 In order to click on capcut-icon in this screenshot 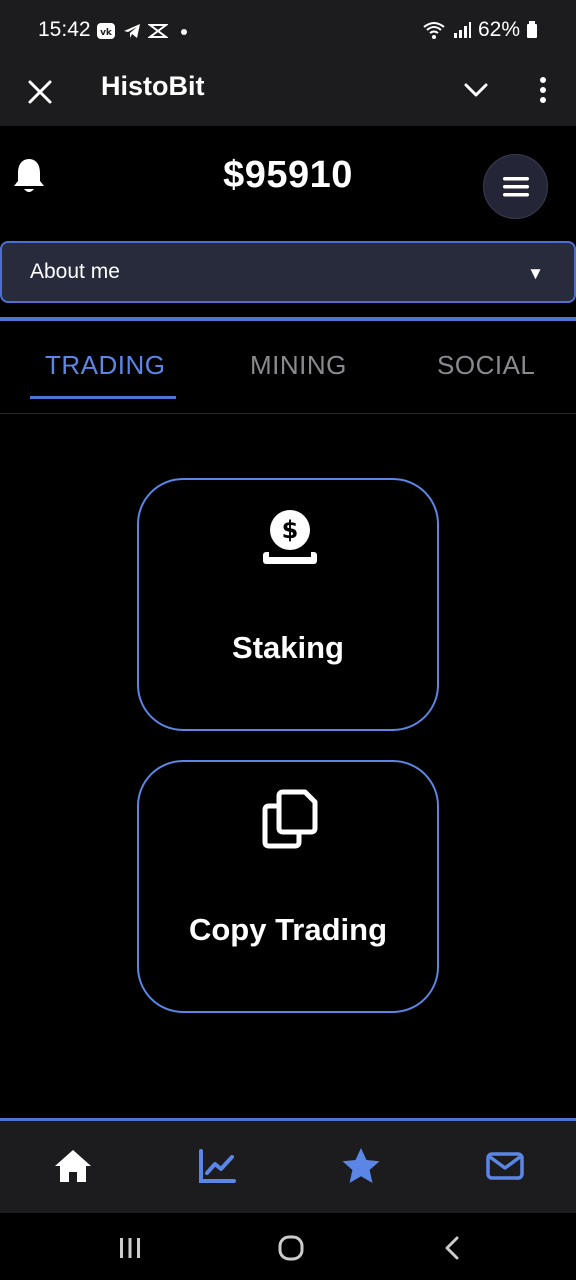, I will do `click(158, 31)`.